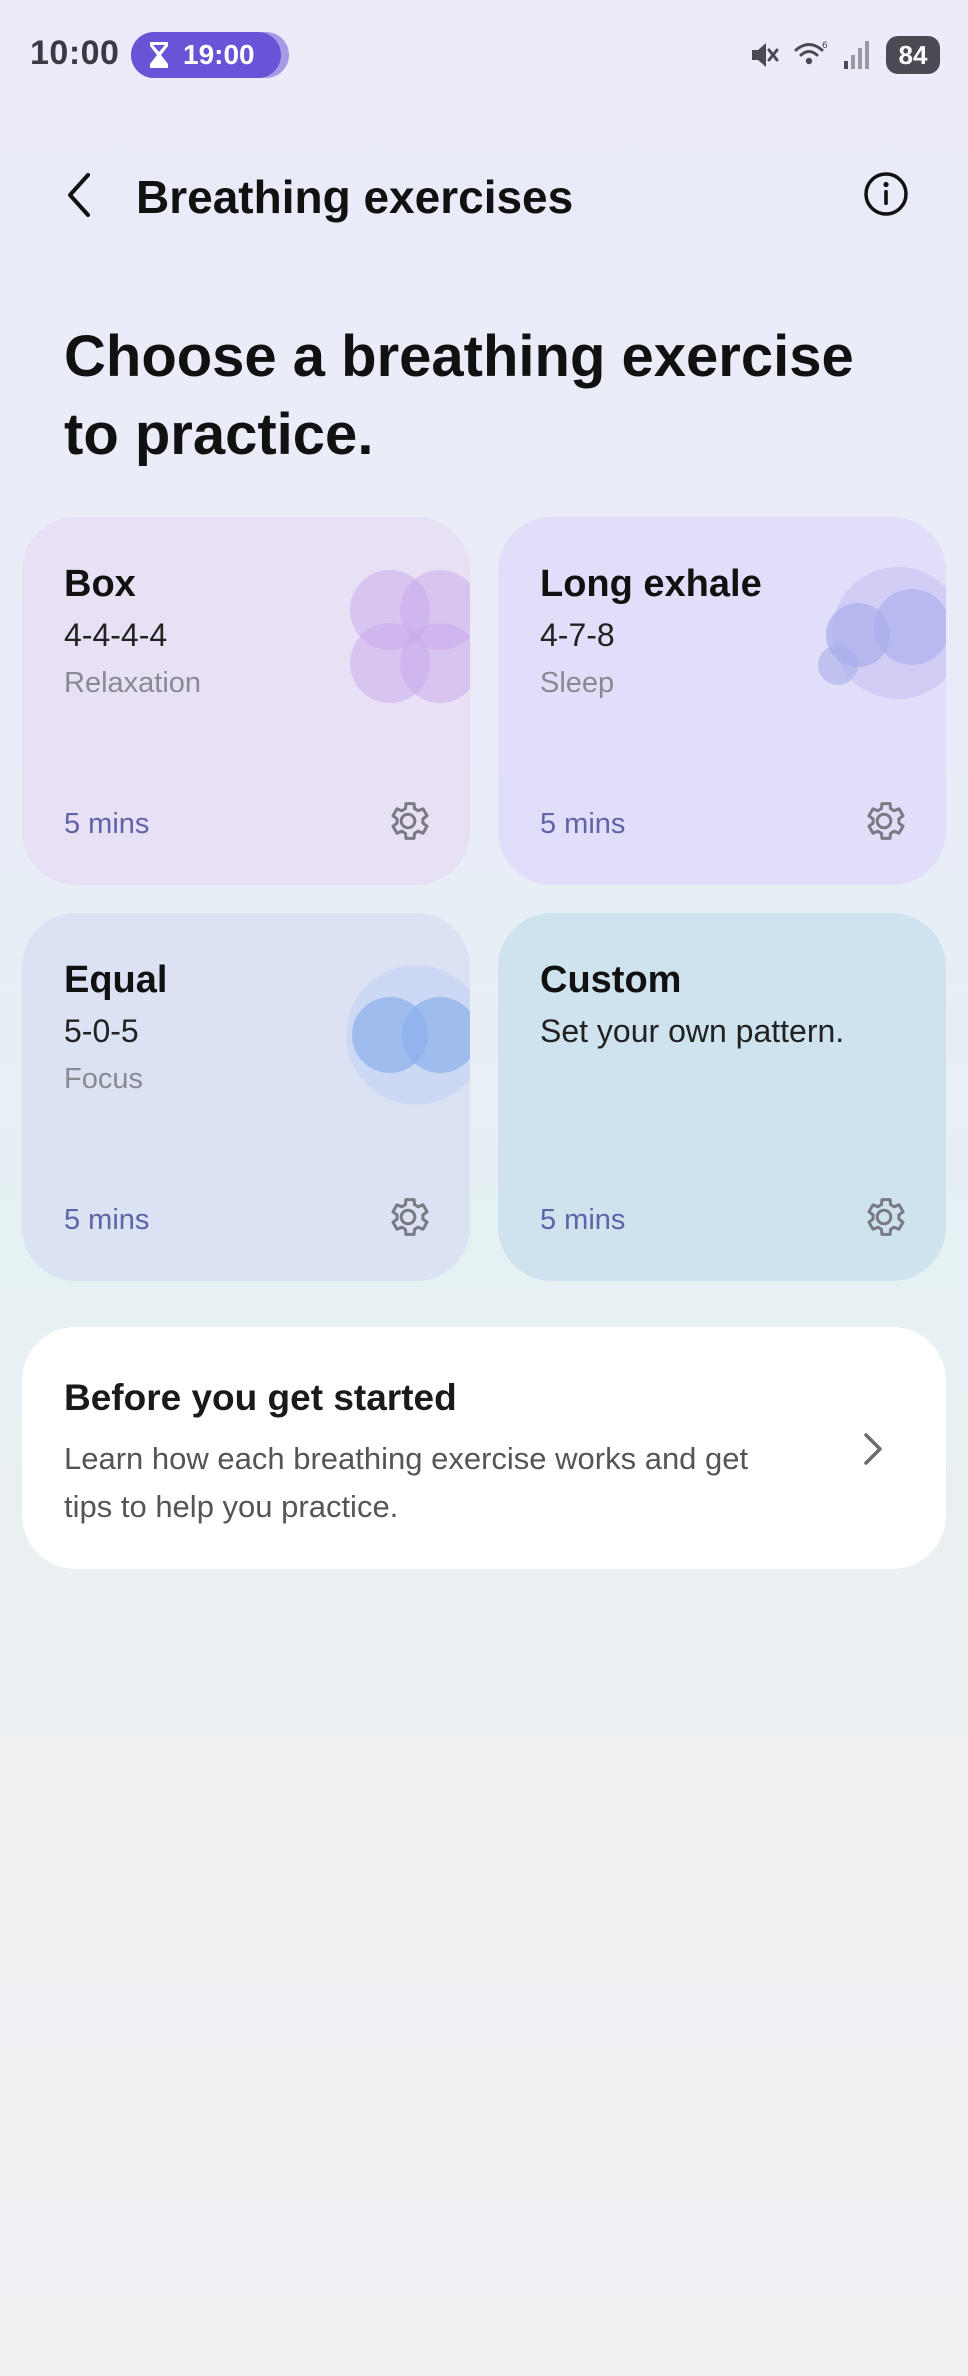  Describe the element at coordinates (246, 701) in the screenshot. I see `exercise-card-box: Box 4-4-4-4 Relaxation 5 mins` at that location.